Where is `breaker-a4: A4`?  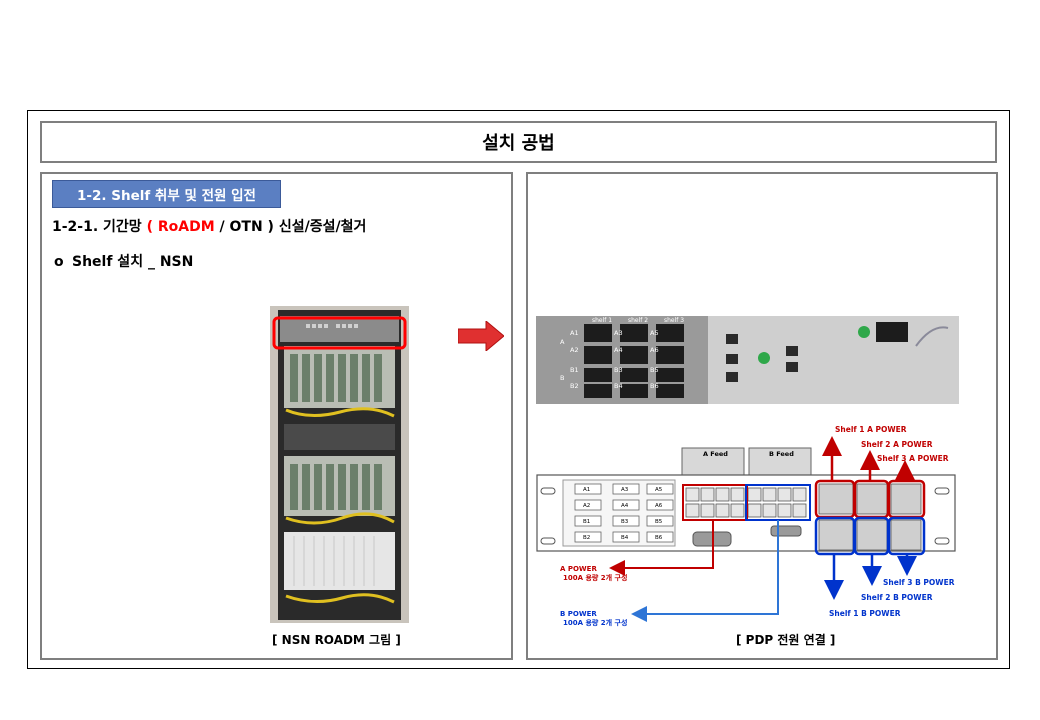
breaker-a4: A4 is located at coordinates (618, 350).